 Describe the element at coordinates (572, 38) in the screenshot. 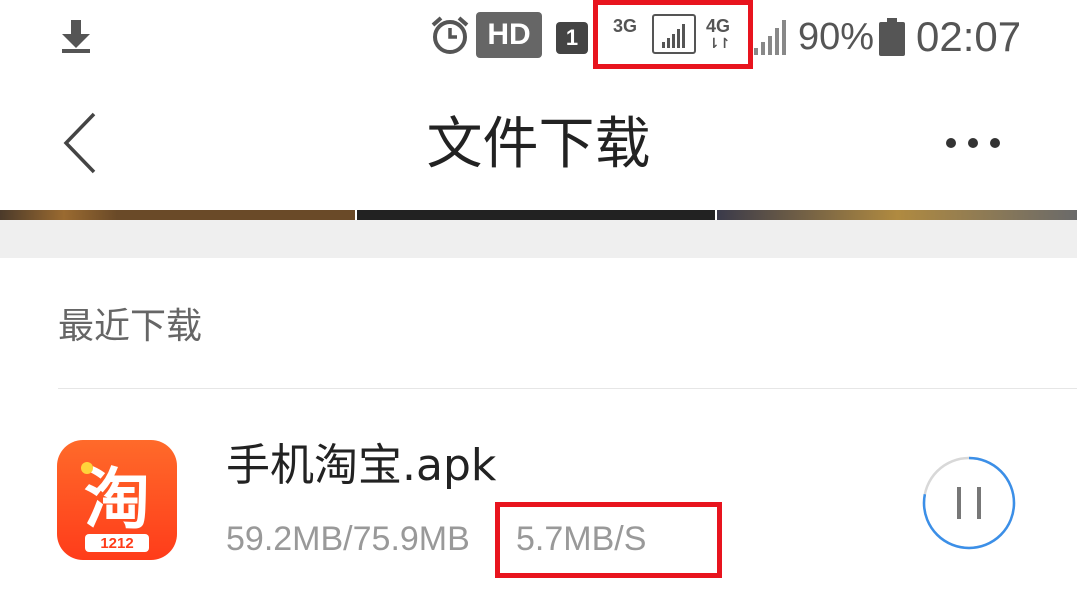

I see `sim-slot-badge: 1` at that location.